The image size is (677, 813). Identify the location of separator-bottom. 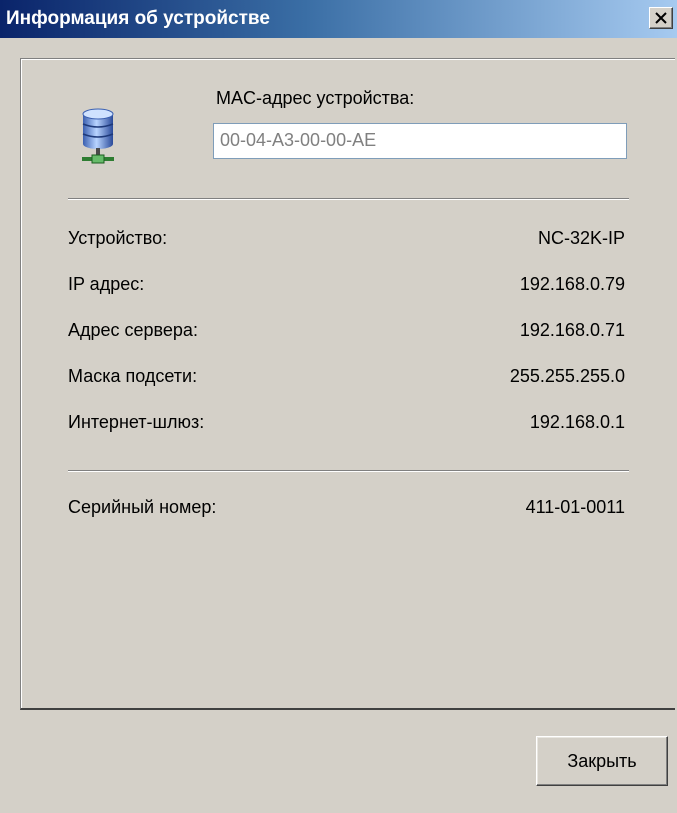
(348, 471).